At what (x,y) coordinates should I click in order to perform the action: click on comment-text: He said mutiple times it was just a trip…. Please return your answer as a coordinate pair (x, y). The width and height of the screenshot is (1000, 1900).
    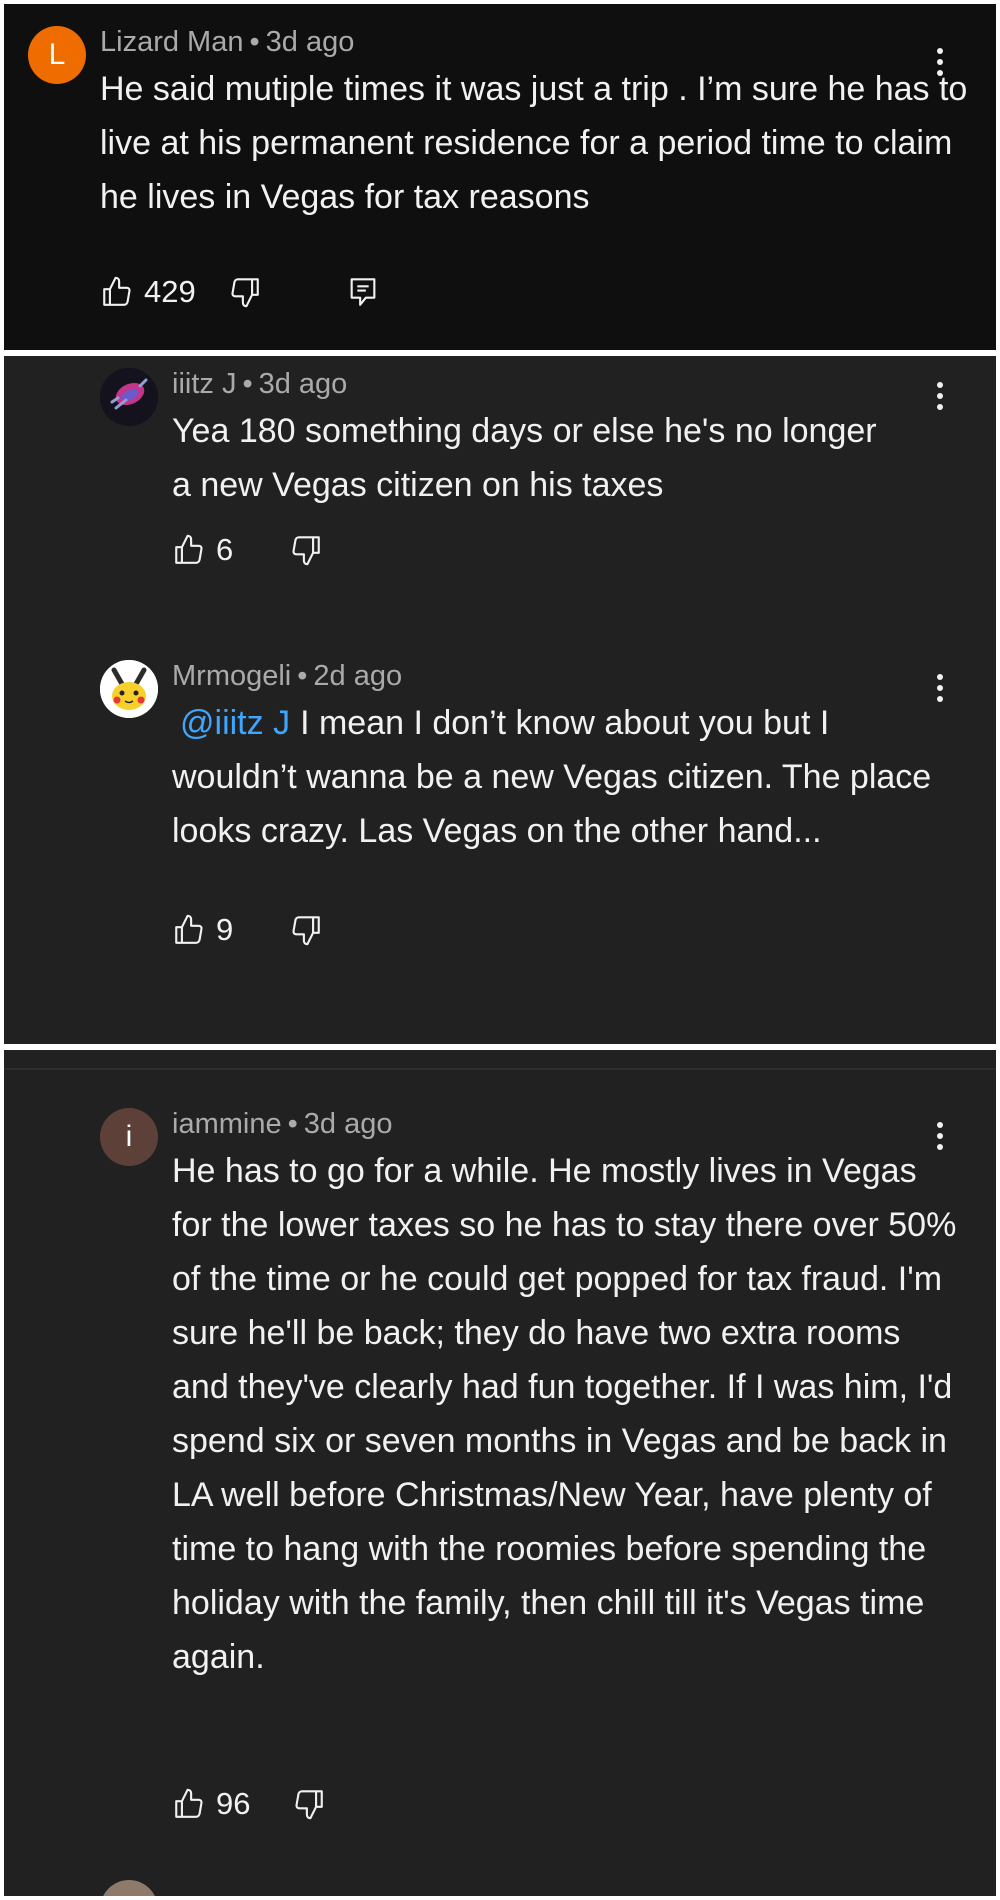
    Looking at the image, I should click on (534, 143).